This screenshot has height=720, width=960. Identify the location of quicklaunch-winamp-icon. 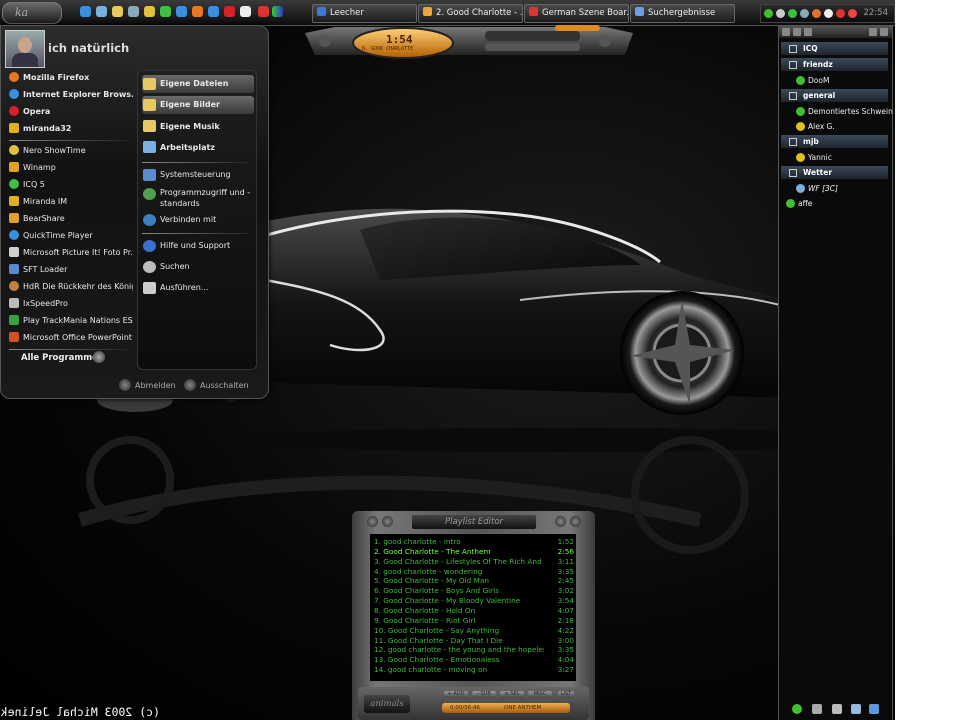
(245, 11).